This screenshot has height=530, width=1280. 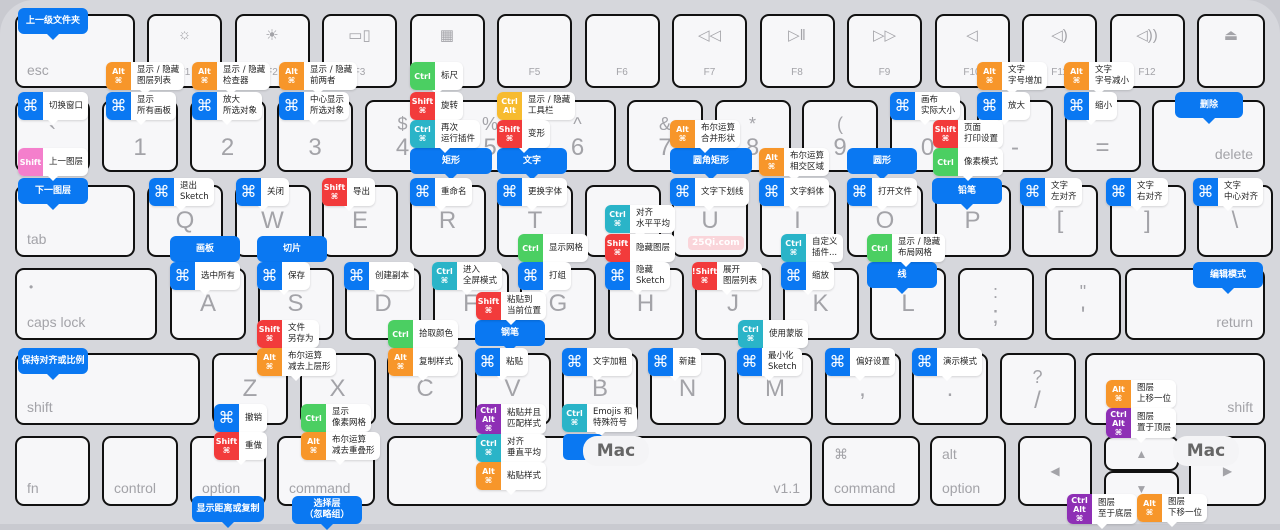 I want to click on shortcut-tooltip: Ctrl ⌘ 进入 全屏模式, so click(x=467, y=278).